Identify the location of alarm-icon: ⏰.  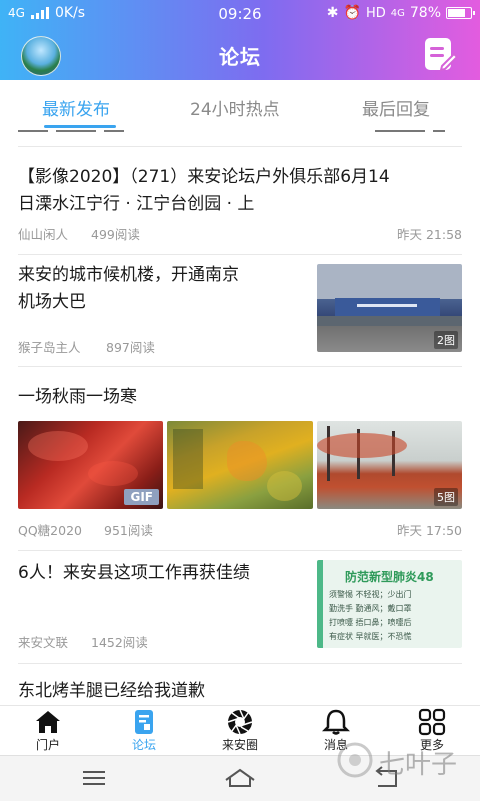
(352, 13).